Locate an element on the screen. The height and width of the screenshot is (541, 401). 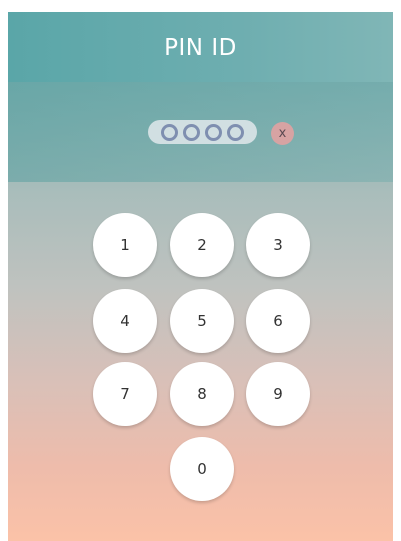
key-7: 7 is located at coordinates (125, 394).